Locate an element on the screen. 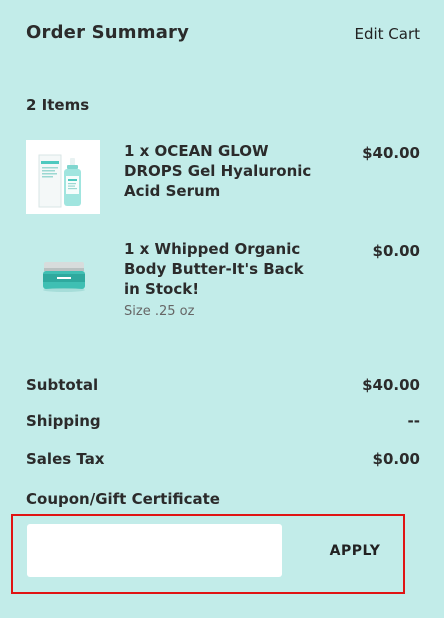  subtotal-value: $40.00 is located at coordinates (391, 385).